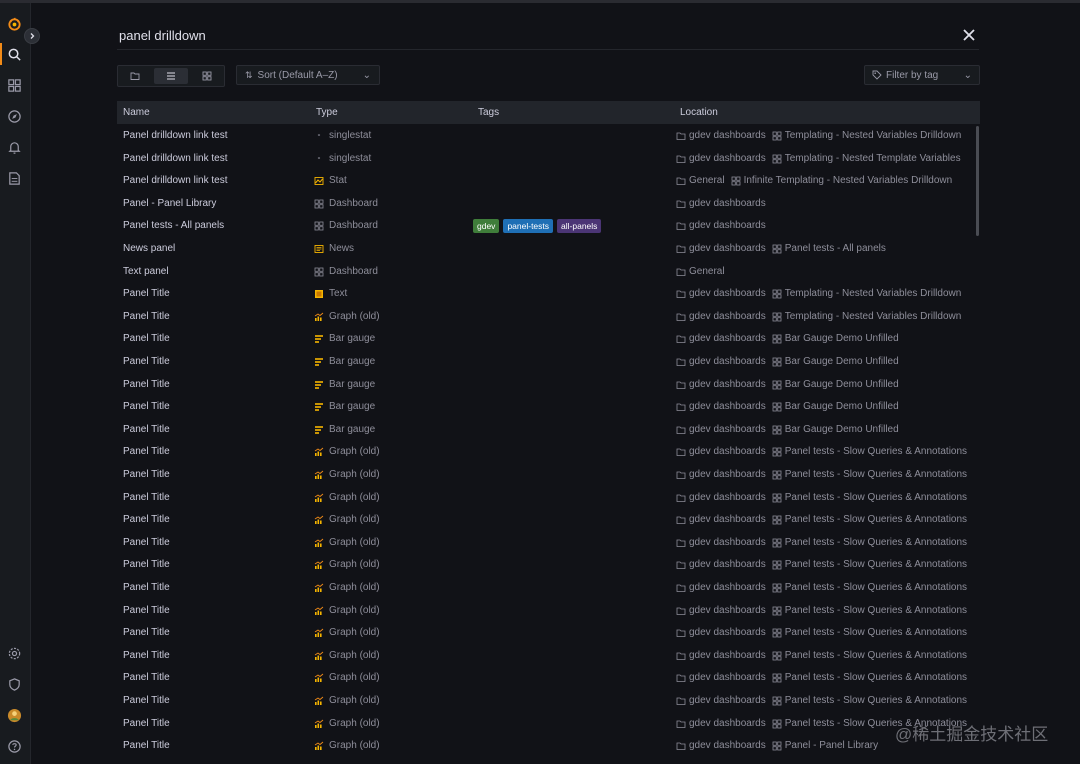 This screenshot has height=764, width=1080. I want to click on reports-icon, so click(14, 178).